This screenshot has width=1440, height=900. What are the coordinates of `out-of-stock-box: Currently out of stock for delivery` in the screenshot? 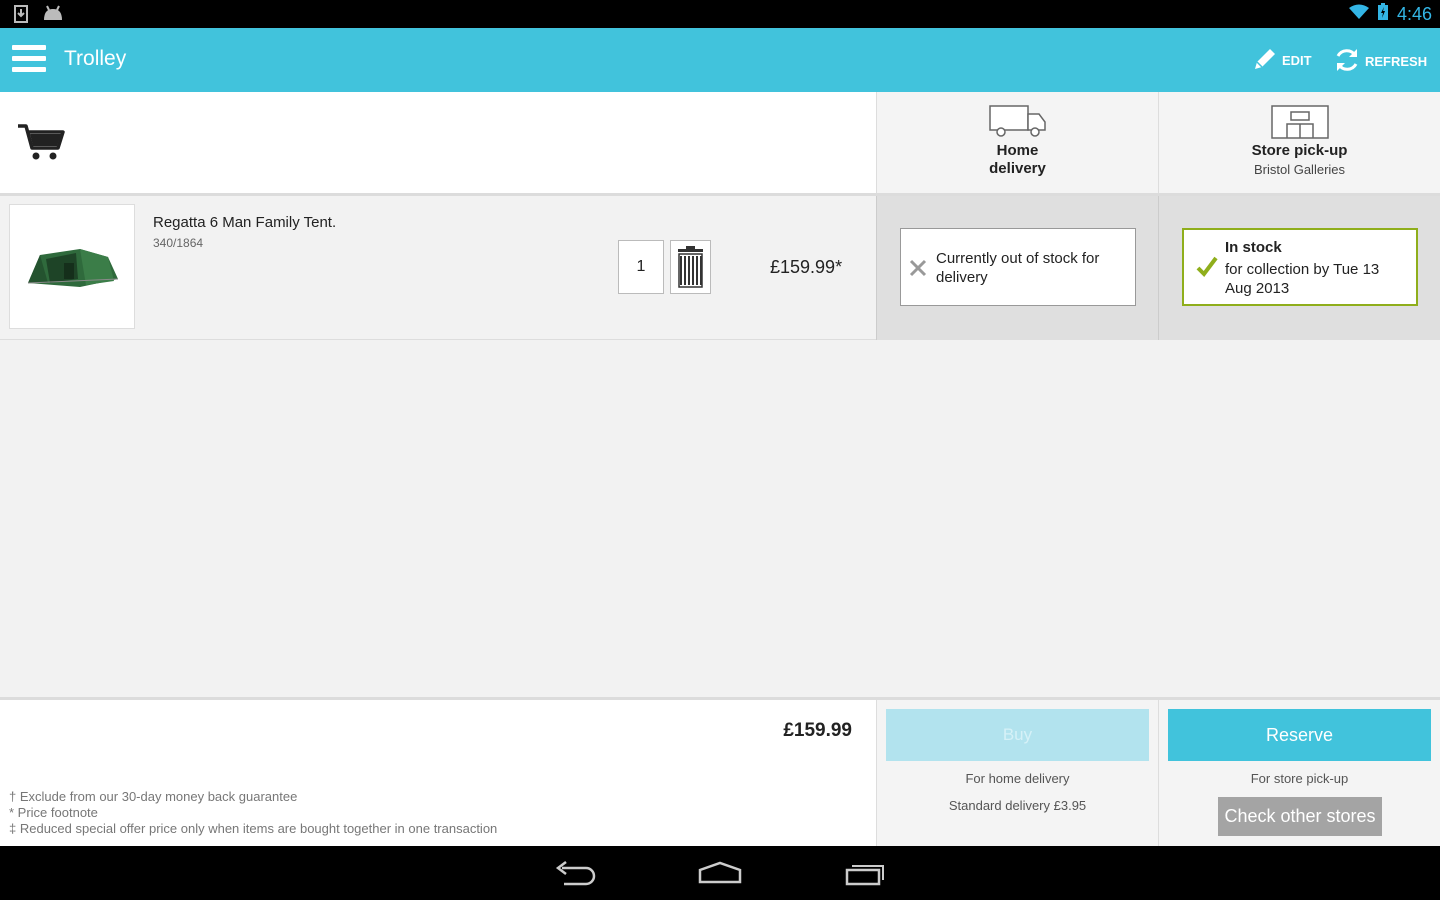 It's located at (1018, 267).